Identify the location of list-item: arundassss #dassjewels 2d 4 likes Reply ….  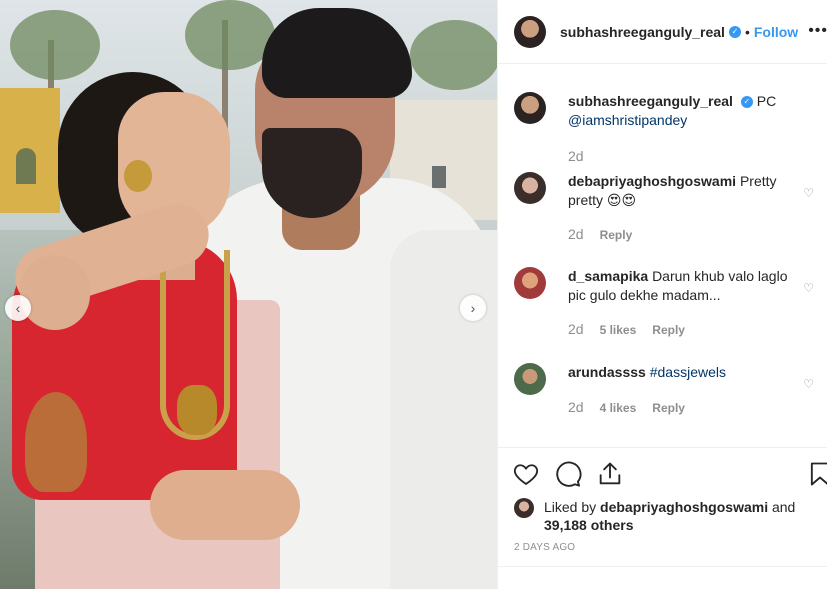
(664, 398).